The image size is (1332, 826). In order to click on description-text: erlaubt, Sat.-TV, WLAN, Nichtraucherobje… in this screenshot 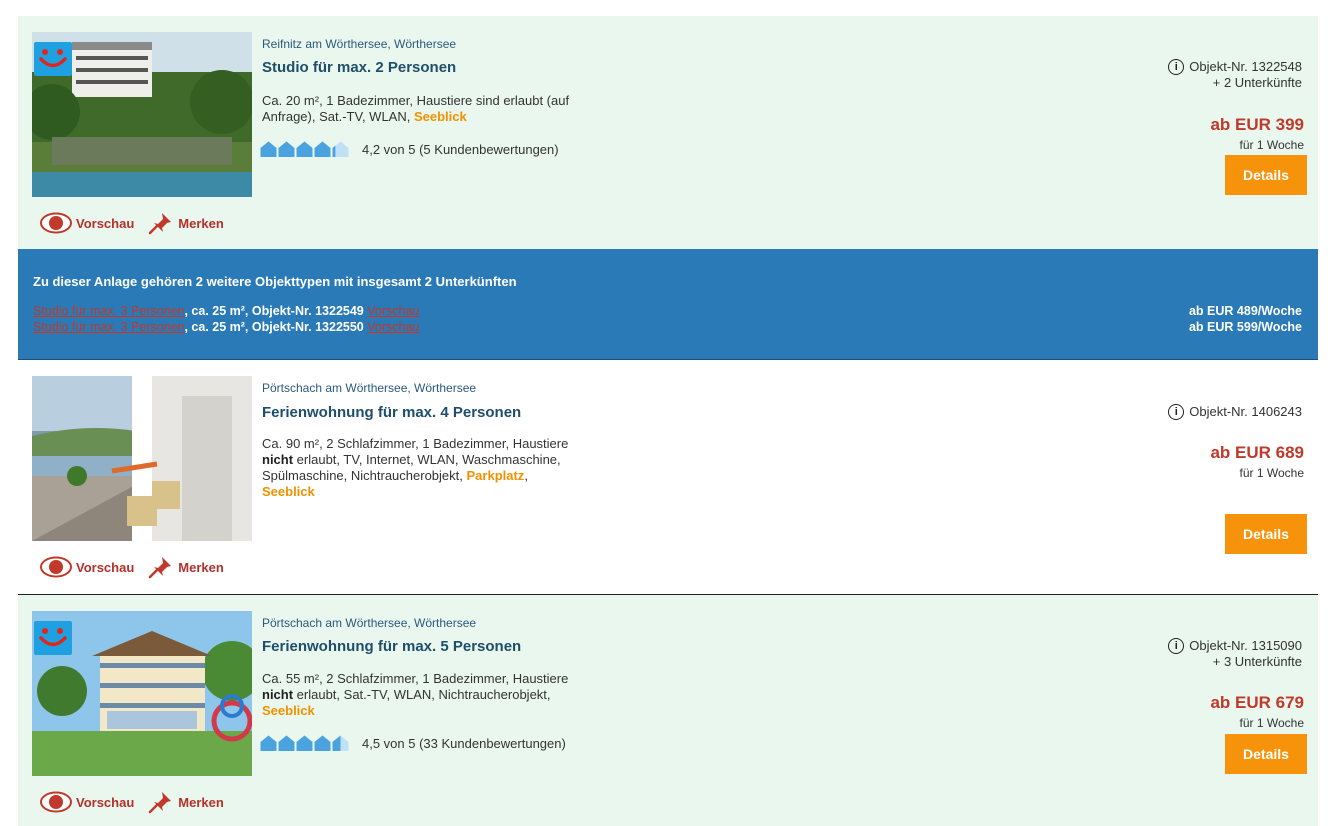, I will do `click(422, 694)`.